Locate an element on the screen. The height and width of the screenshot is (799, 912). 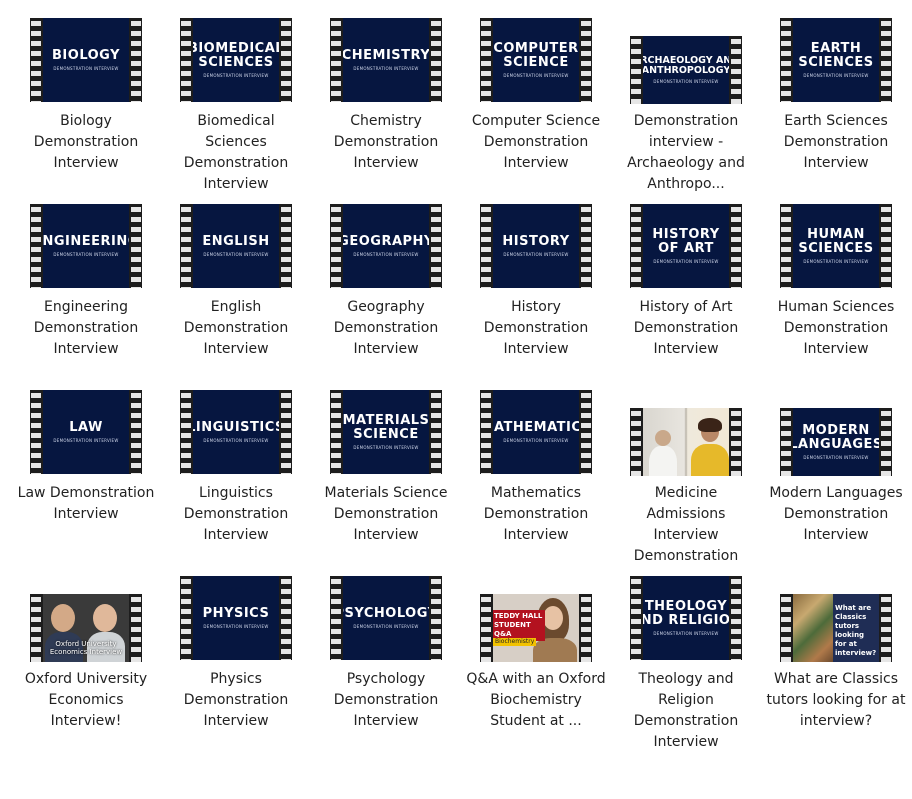
video-thumbnail: PSYCHOLOGY DEMONSTRATION INTERVIEW is located at coordinates (386, 618).